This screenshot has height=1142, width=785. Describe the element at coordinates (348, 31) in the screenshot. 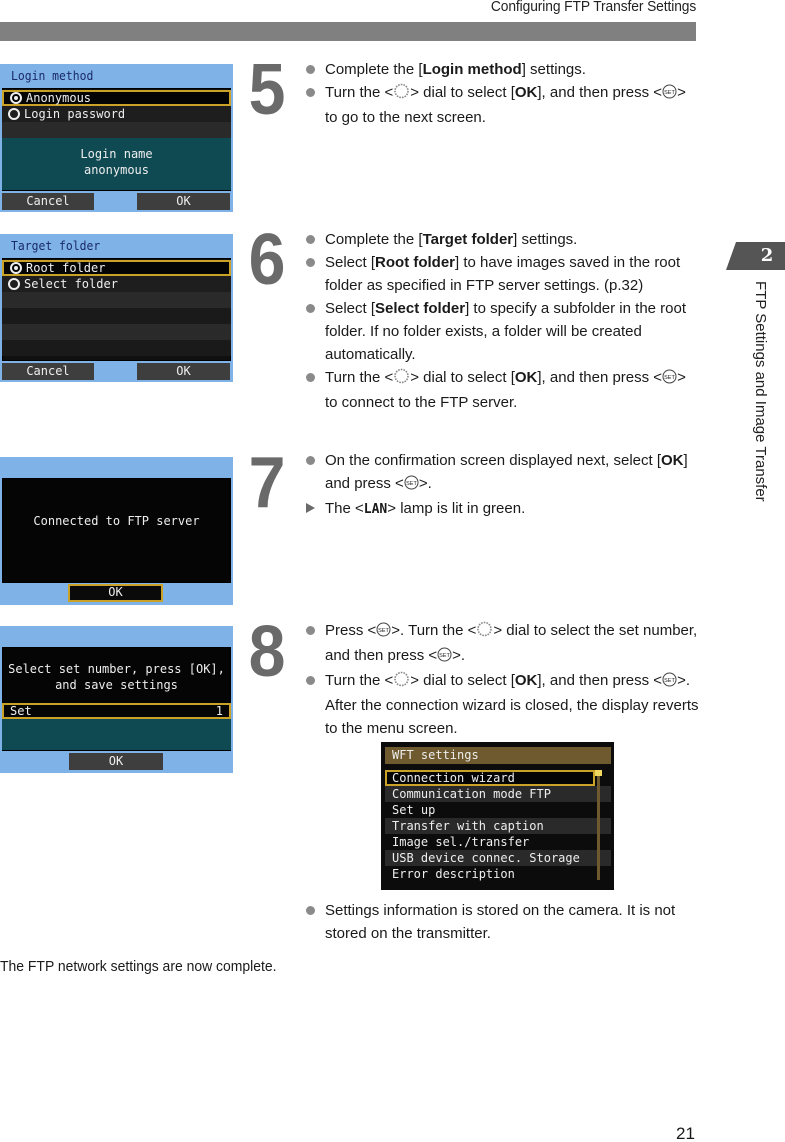

I see `header-bar` at that location.